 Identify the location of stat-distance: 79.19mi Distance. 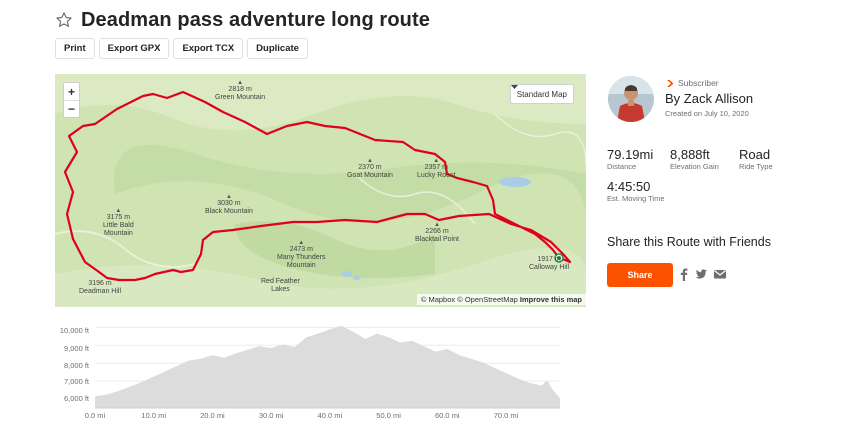
(630, 159).